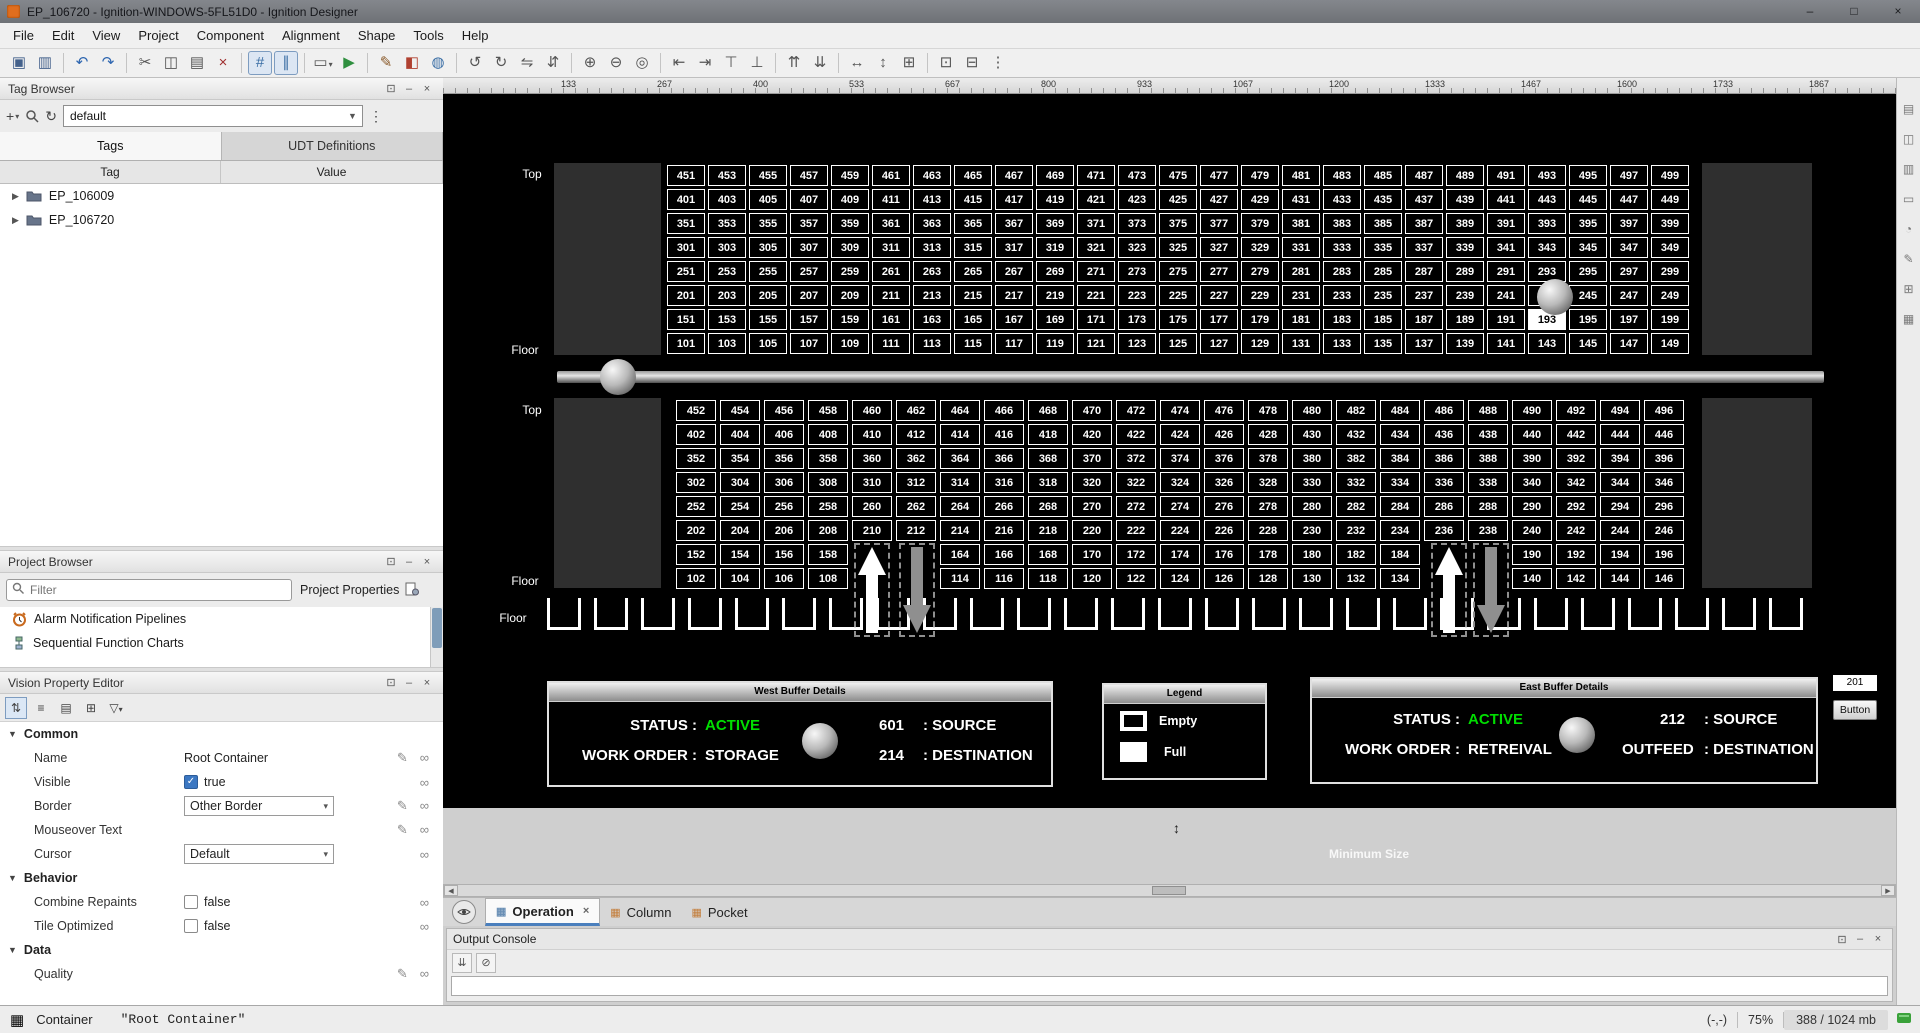 The image size is (1920, 1033). I want to click on storage-cell: 341, so click(1506, 247).